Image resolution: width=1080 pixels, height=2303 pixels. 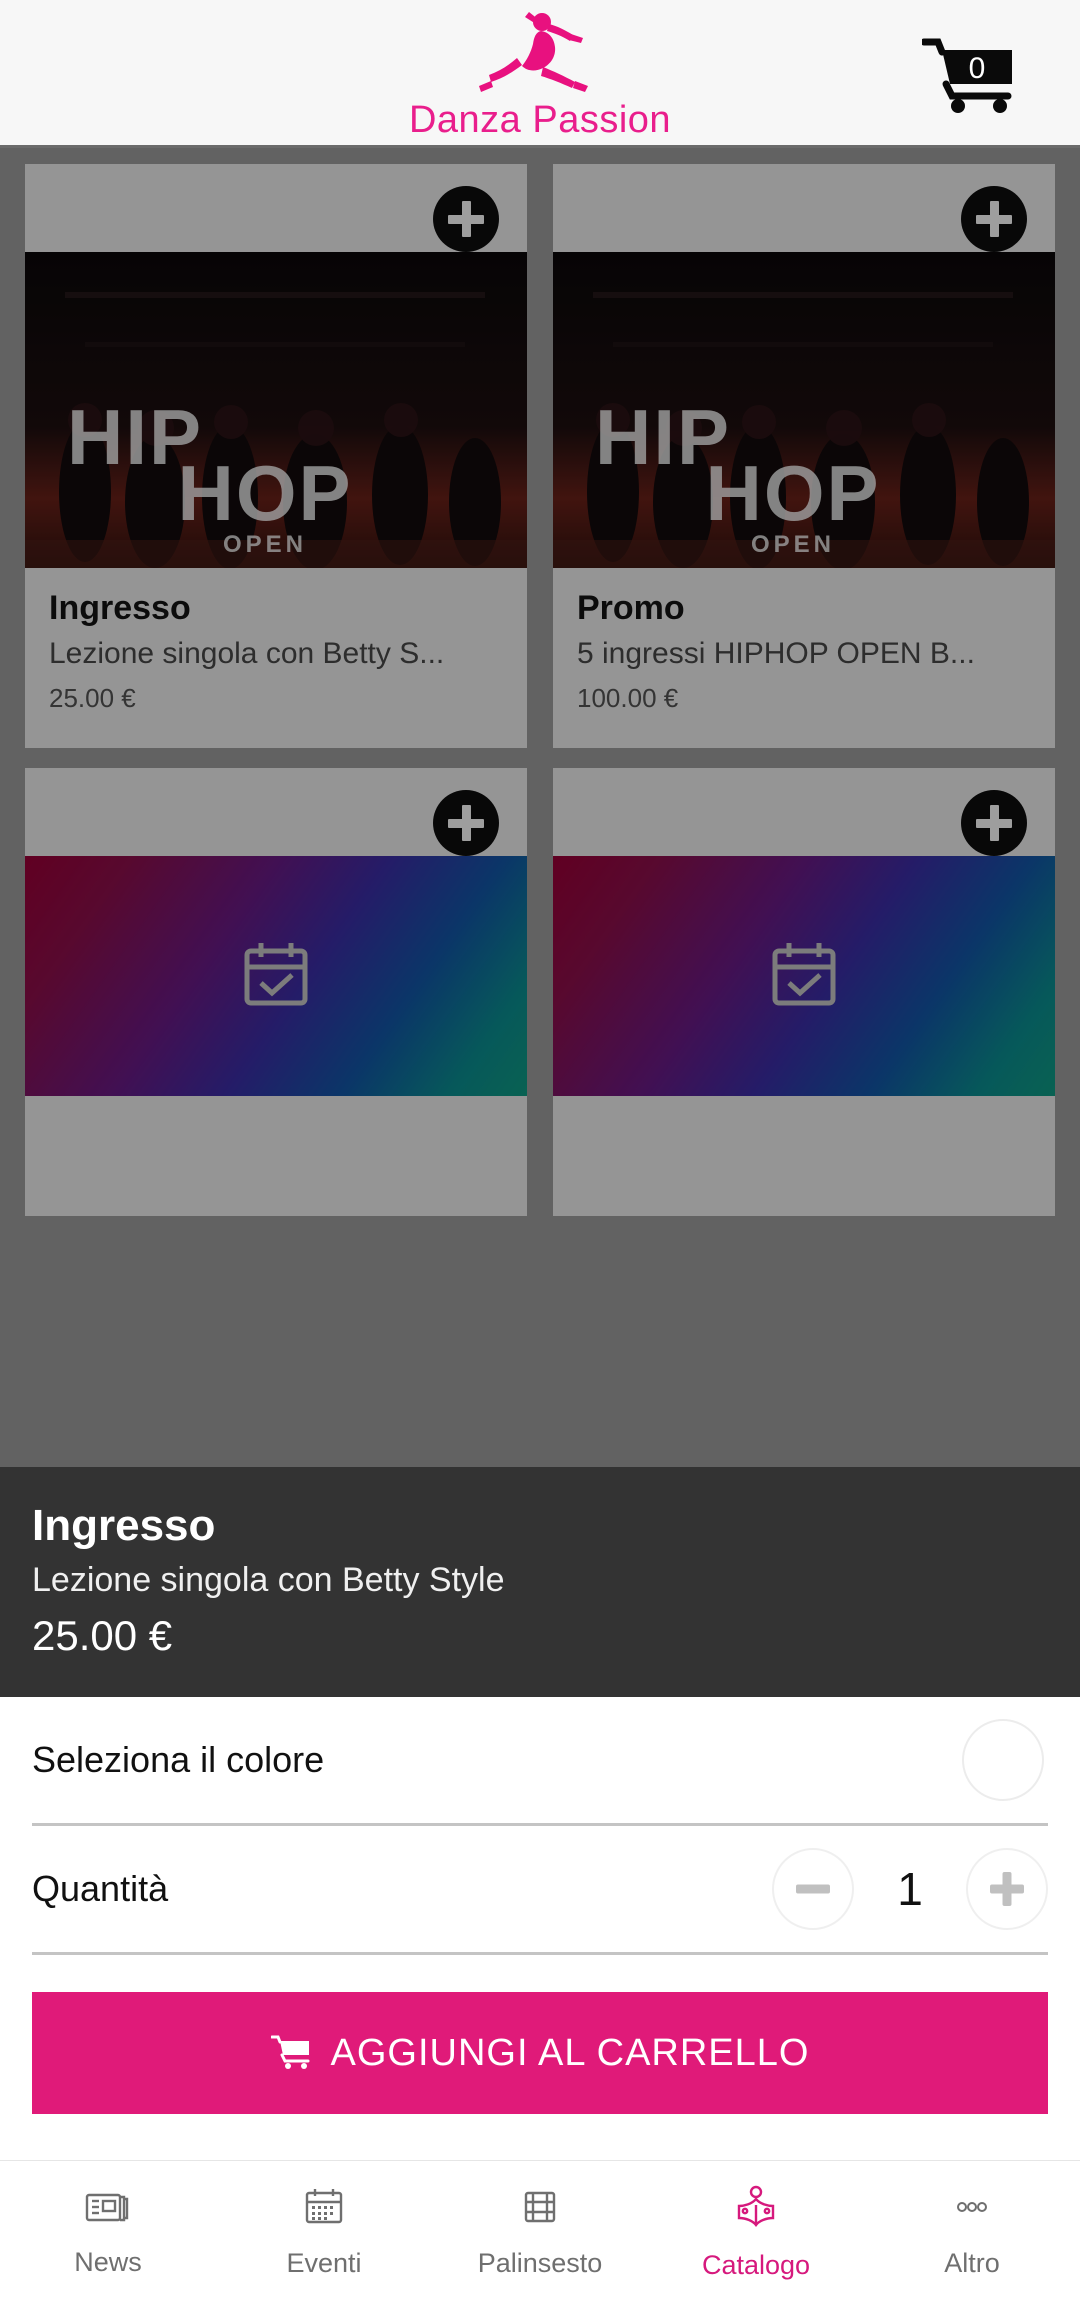 I want to click on nav-item-eventi: Eventi, so click(x=324, y=2232).